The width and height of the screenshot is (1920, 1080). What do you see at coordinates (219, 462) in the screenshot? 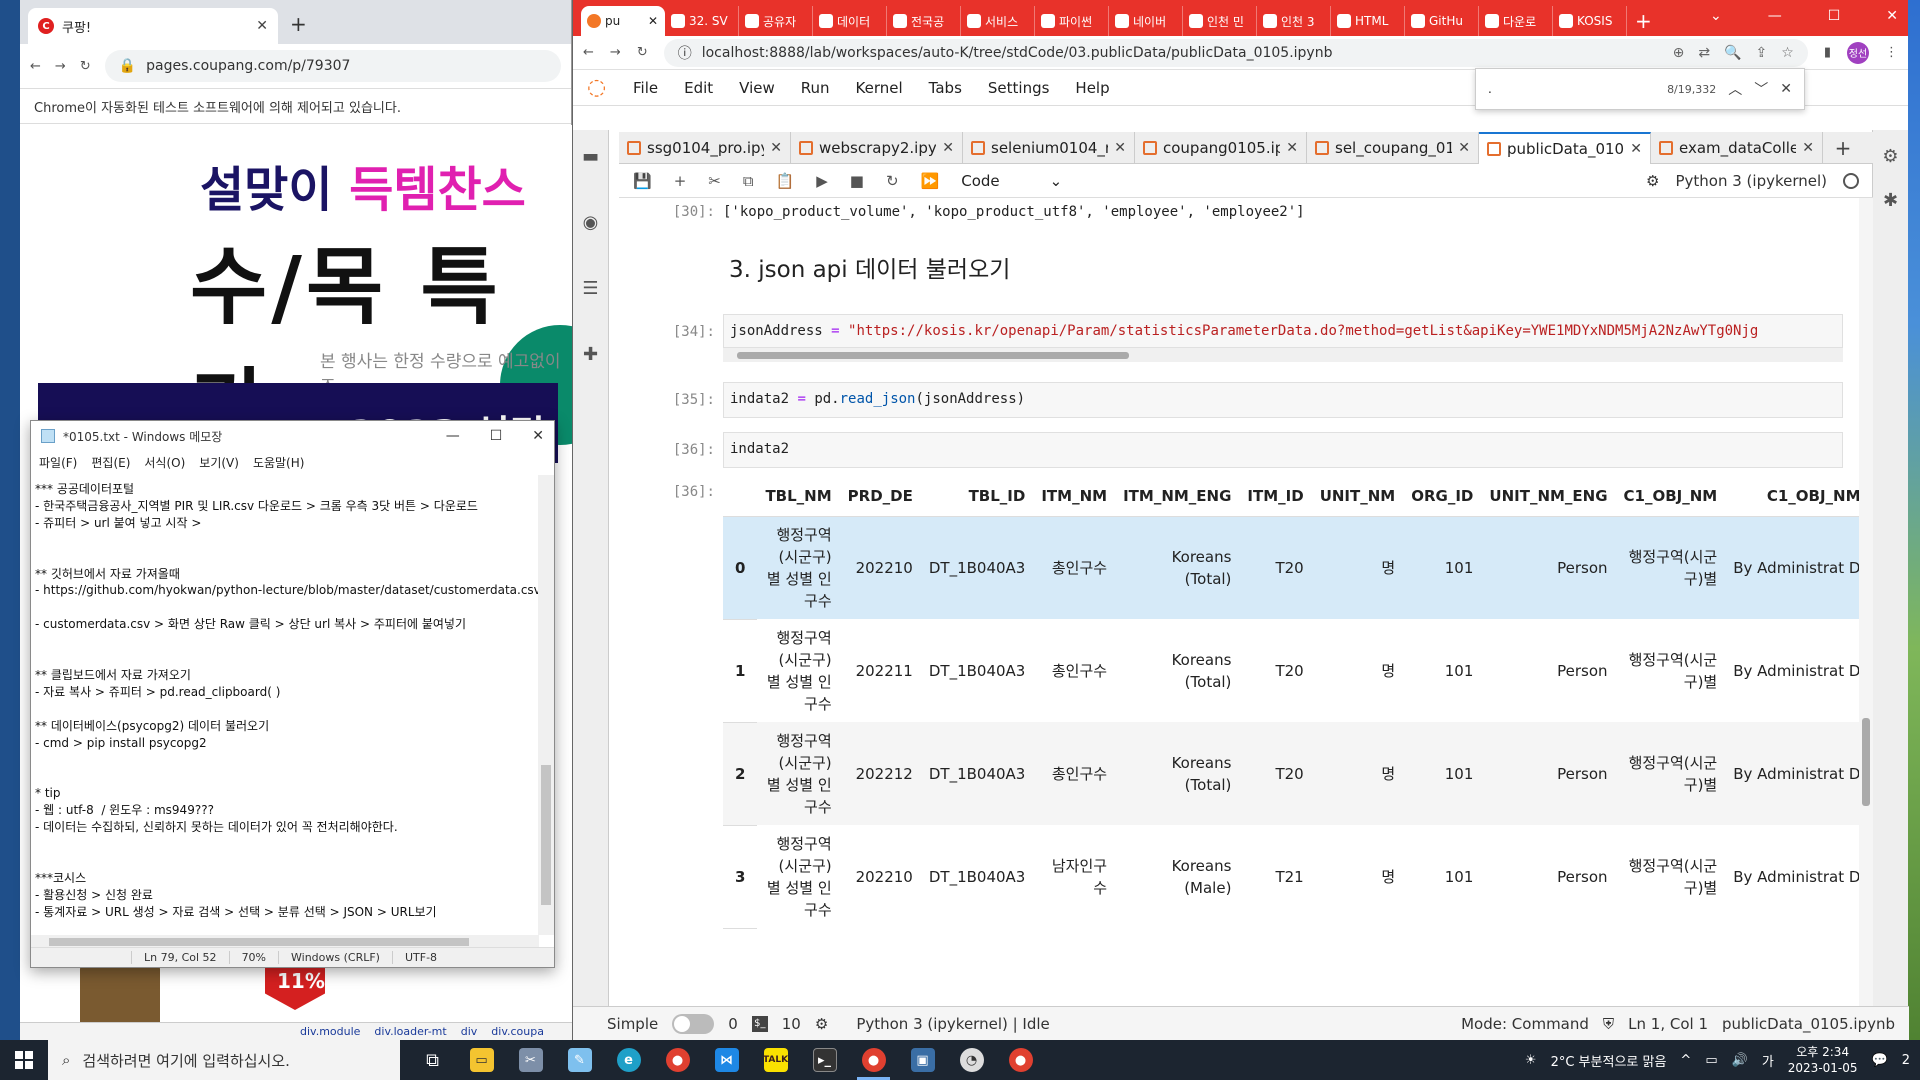
I see `menu-view: 보기(V)` at bounding box center [219, 462].